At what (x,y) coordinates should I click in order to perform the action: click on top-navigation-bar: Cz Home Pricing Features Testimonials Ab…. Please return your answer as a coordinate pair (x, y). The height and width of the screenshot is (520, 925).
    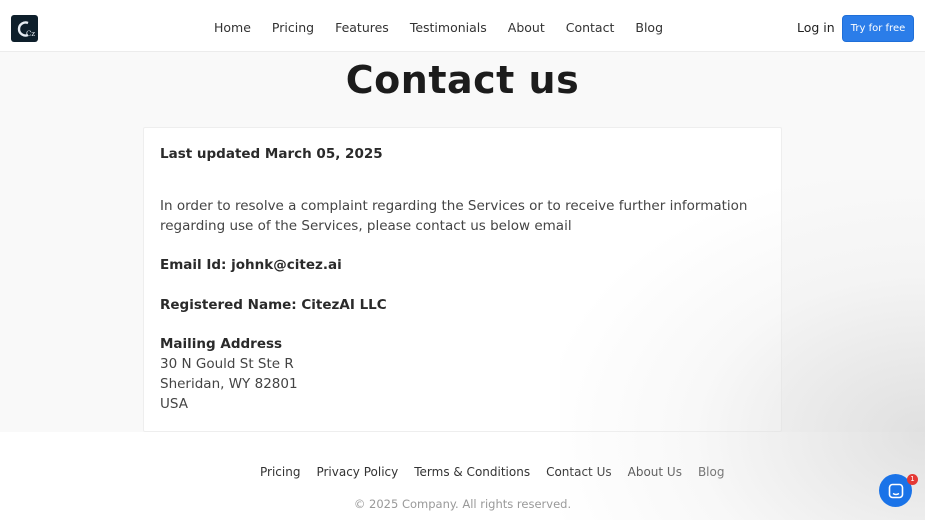
    Looking at the image, I should click on (462, 26).